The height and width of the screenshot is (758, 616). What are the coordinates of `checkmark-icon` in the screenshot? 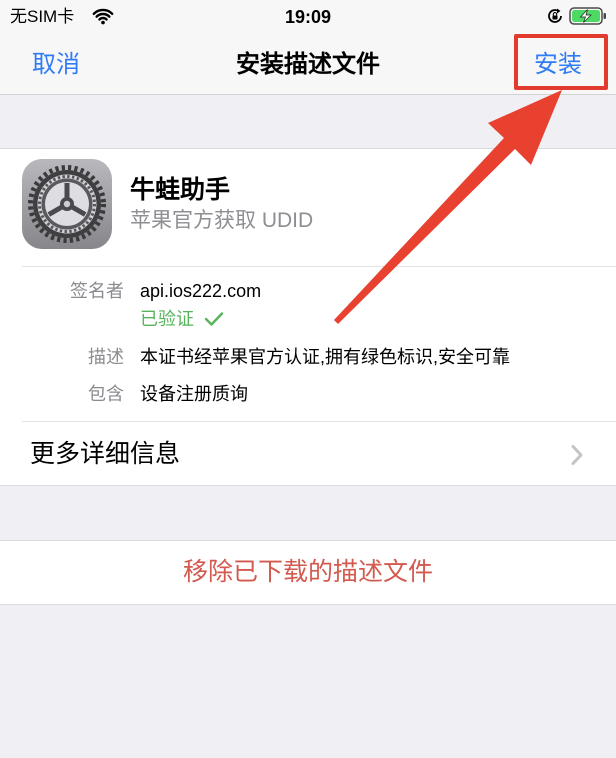 It's located at (214, 319).